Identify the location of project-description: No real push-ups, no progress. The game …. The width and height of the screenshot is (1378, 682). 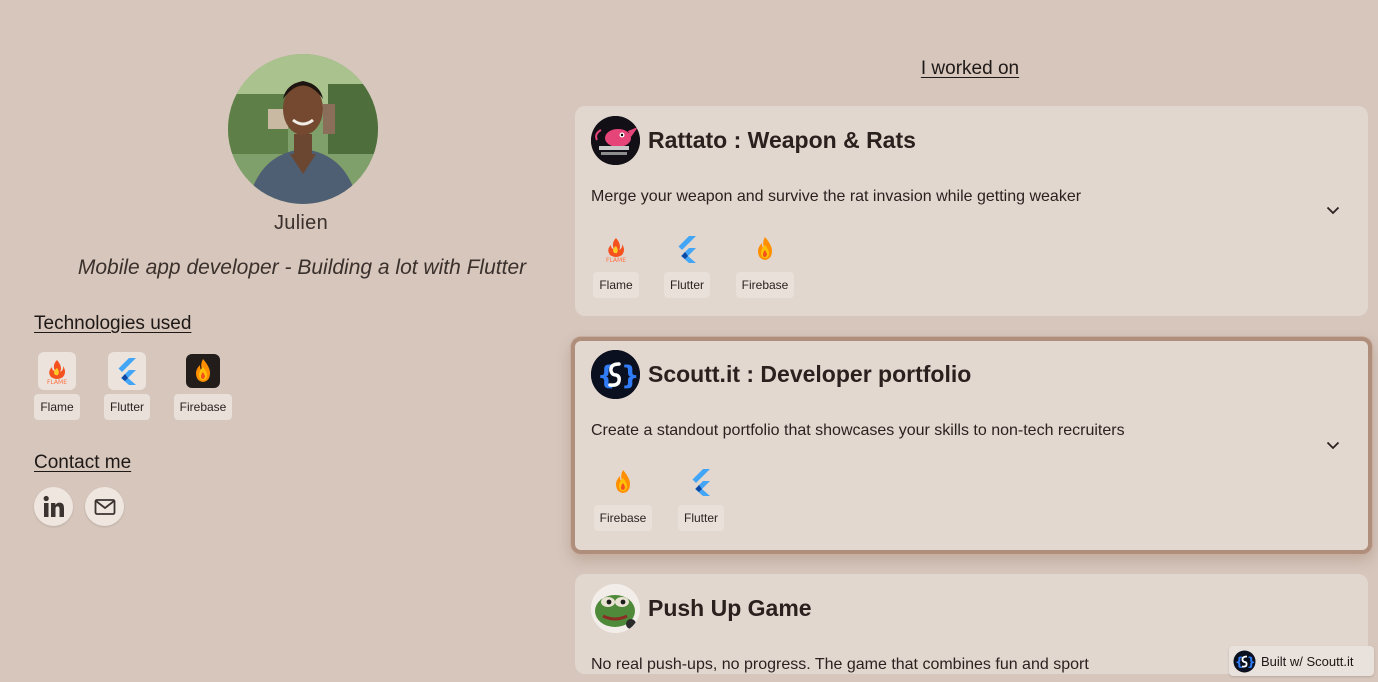
(840, 664).